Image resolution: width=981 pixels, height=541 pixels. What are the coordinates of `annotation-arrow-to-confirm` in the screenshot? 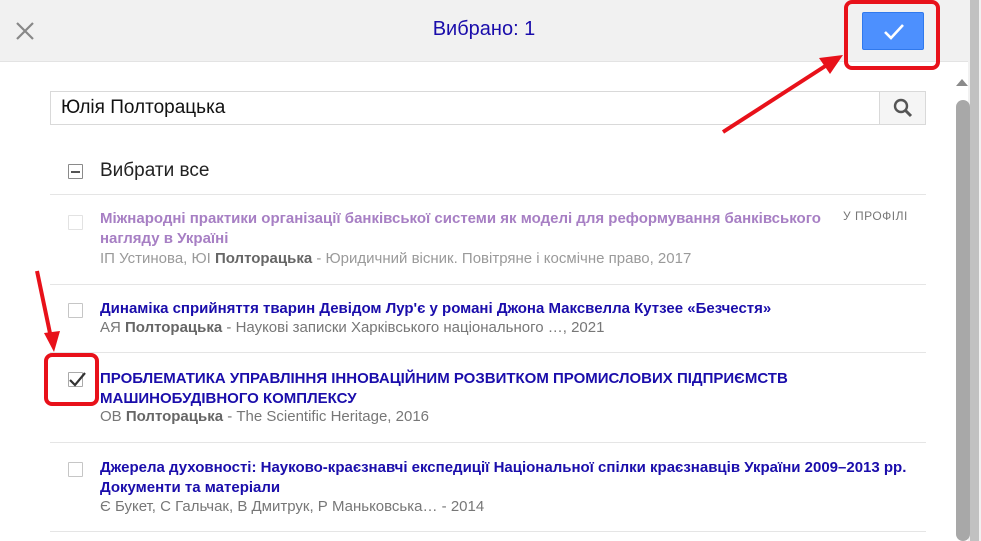 It's located at (782, 94).